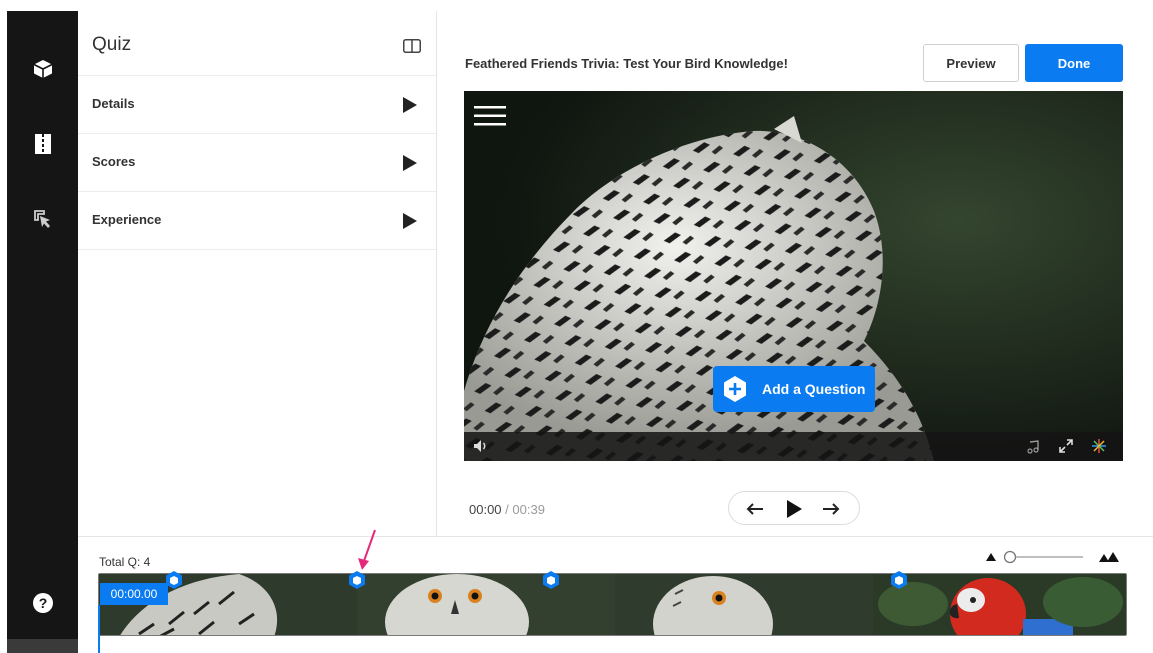 The height and width of the screenshot is (653, 1153). What do you see at coordinates (991, 557) in the screenshot?
I see `zoom-out-icon` at bounding box center [991, 557].